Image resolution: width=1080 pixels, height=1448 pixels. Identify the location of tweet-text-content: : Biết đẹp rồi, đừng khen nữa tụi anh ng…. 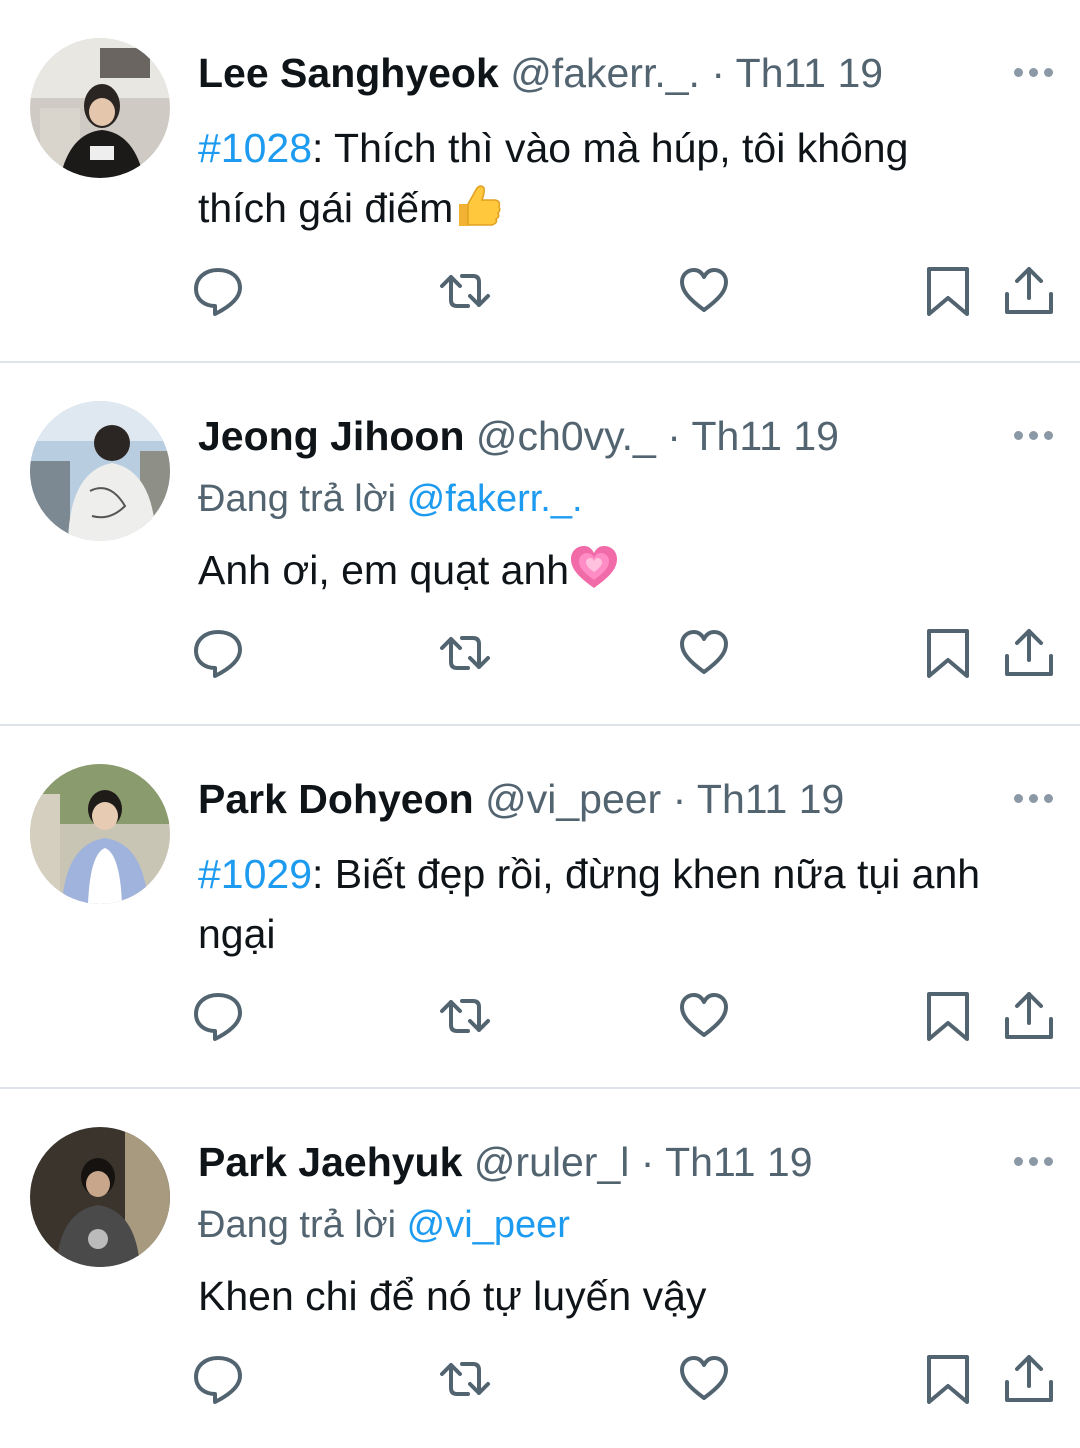
(589, 904).